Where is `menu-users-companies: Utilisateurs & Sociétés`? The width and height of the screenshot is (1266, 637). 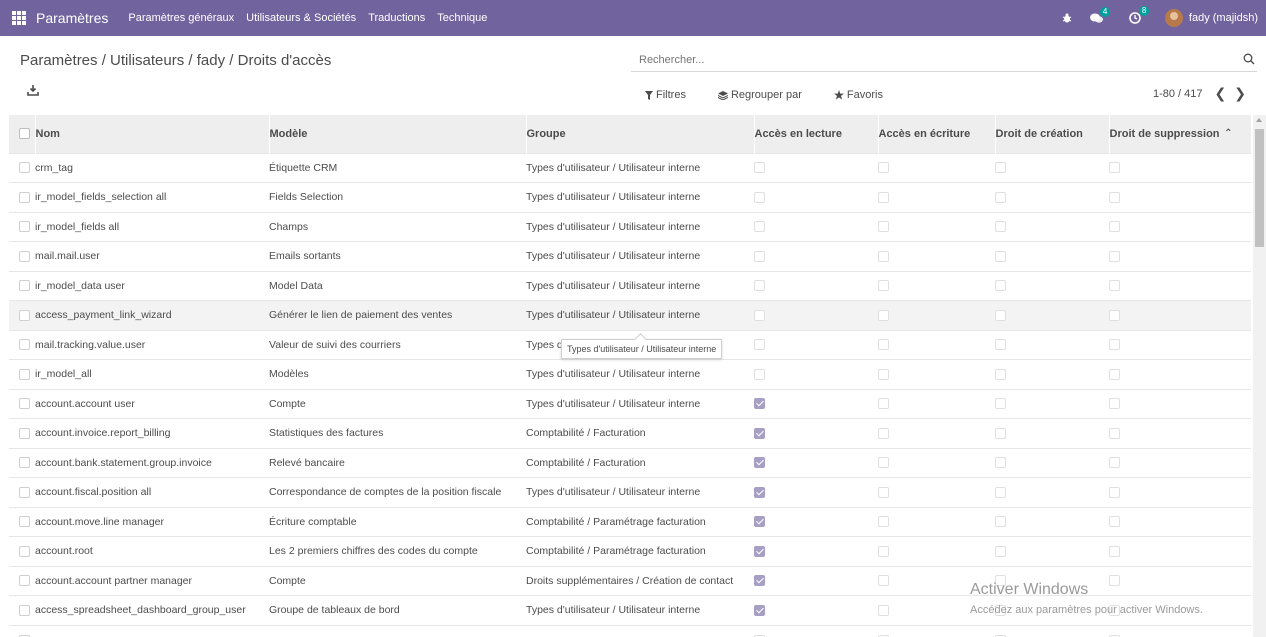
menu-users-companies: Utilisateurs & Sociétés is located at coordinates (301, 18).